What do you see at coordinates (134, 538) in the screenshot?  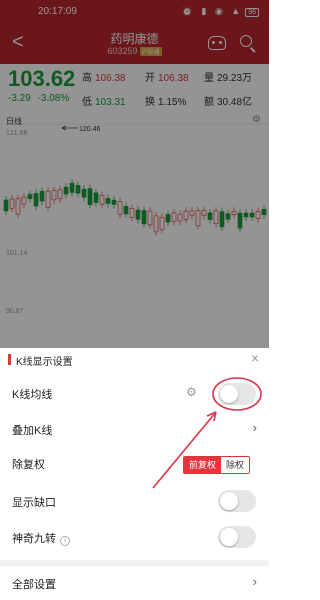 I see `row-magic-nine: 神奇九转 i` at bounding box center [134, 538].